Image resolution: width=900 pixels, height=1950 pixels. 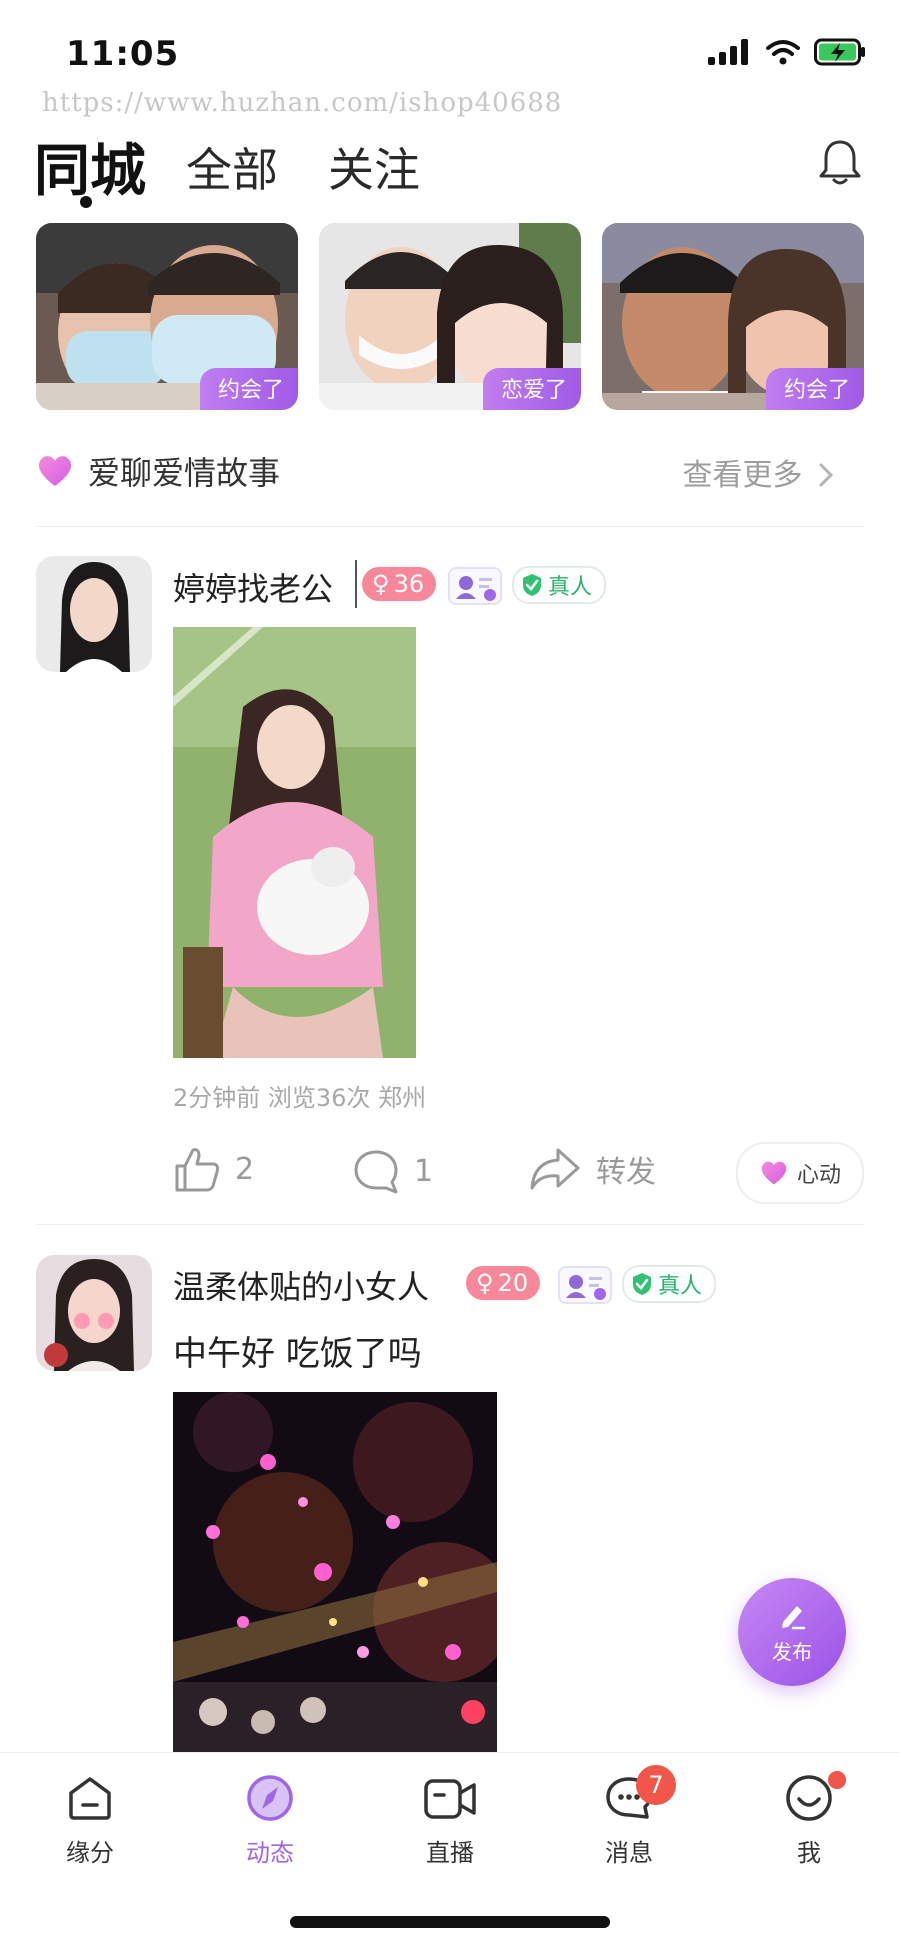 What do you see at coordinates (592, 1169) in the screenshot?
I see `share-button: 转发` at bounding box center [592, 1169].